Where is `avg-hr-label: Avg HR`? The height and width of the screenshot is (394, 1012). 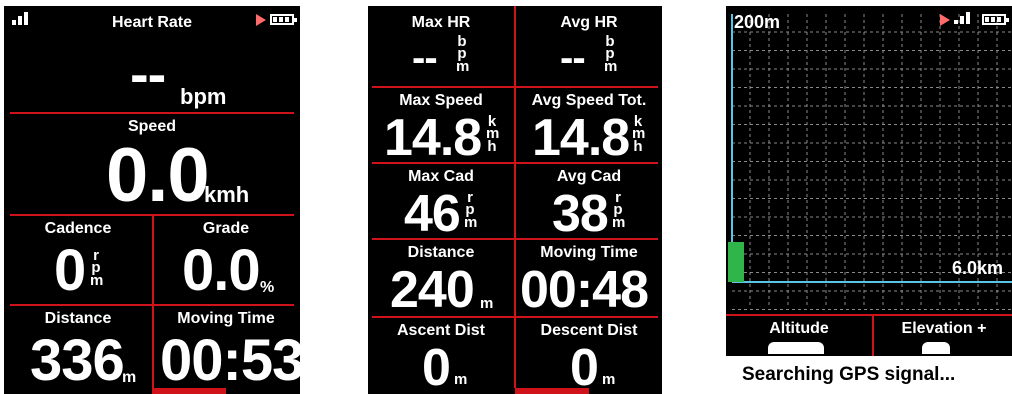
avg-hr-label: Avg HR is located at coordinates (589, 22).